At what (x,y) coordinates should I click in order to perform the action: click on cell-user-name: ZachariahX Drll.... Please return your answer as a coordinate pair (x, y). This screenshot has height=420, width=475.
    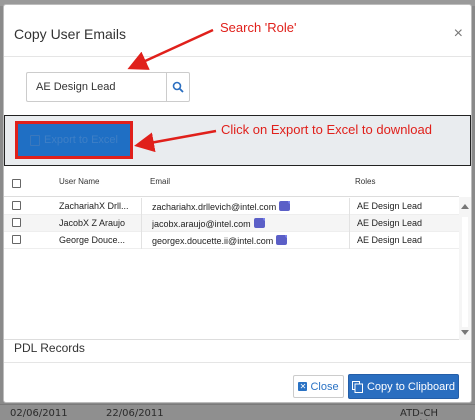
    Looking at the image, I should click on (94, 206).